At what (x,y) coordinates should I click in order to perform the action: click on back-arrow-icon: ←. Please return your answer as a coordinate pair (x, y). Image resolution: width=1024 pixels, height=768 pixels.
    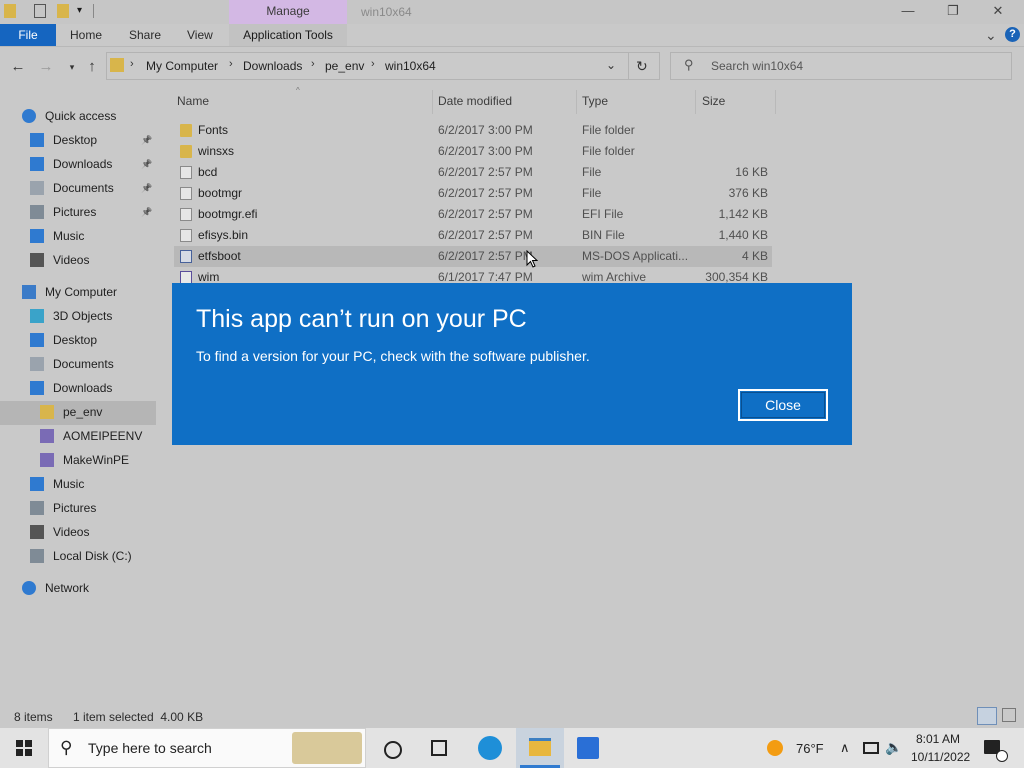
    Looking at the image, I should click on (18, 67).